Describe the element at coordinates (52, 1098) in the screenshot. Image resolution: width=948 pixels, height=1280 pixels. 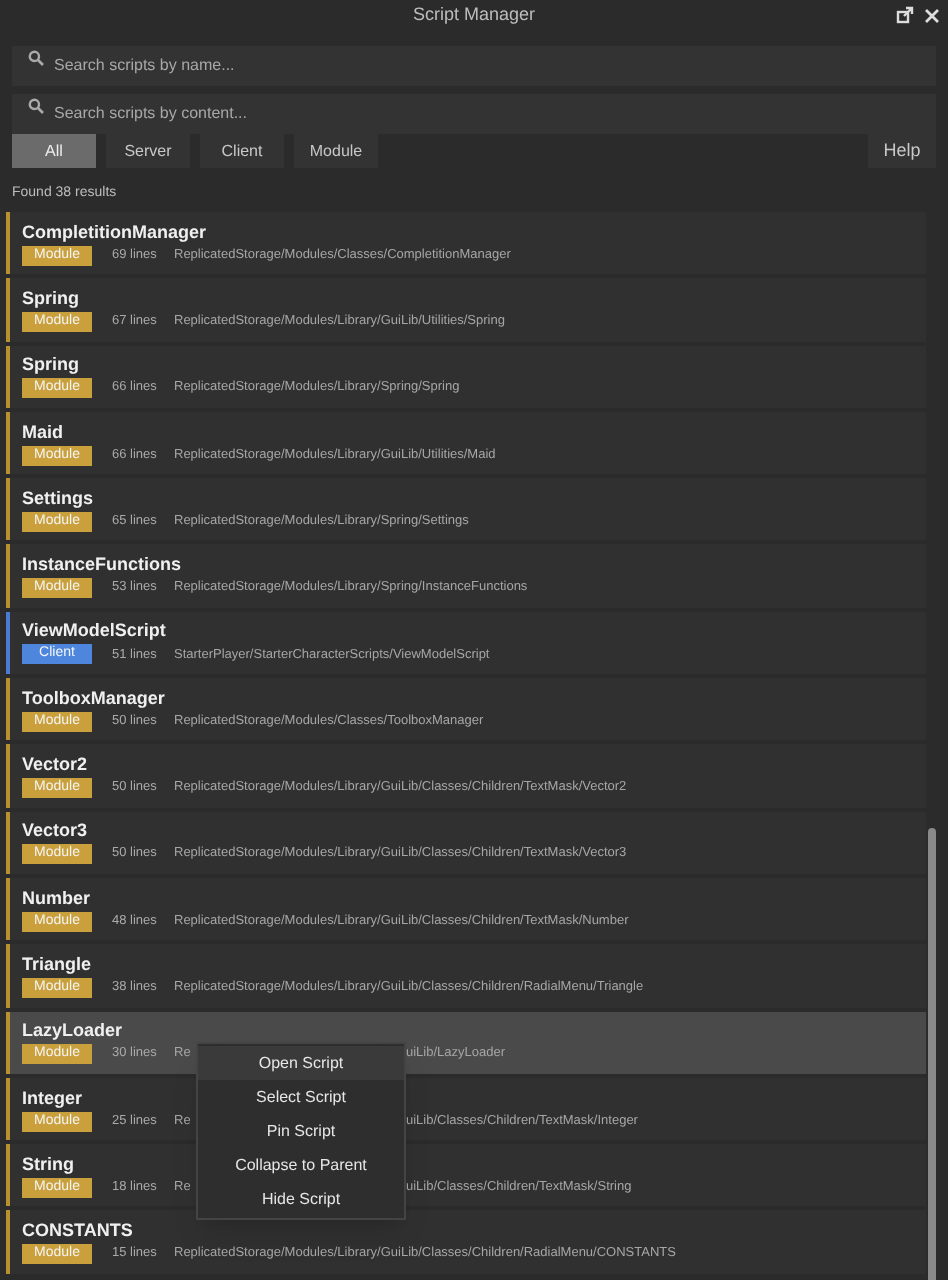
I see `script-name: Integer` at that location.